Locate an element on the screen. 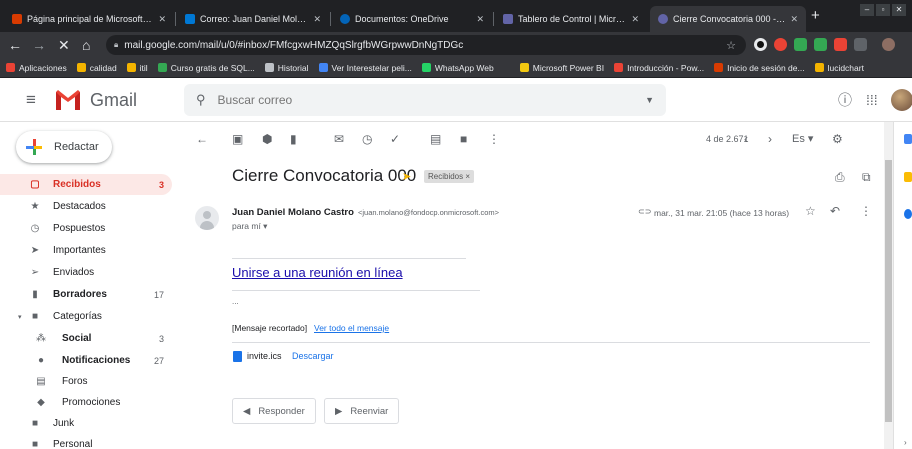  sidebar-item-personal: ■ Personal is located at coordinates (86, 441).